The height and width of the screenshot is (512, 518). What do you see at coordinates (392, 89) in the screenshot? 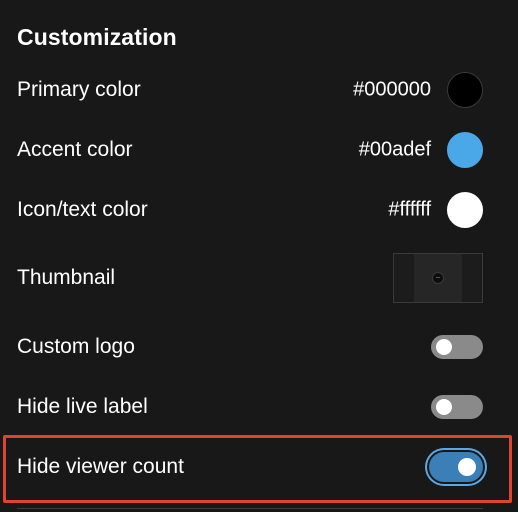
I see `primary-color-value: #000000` at bounding box center [392, 89].